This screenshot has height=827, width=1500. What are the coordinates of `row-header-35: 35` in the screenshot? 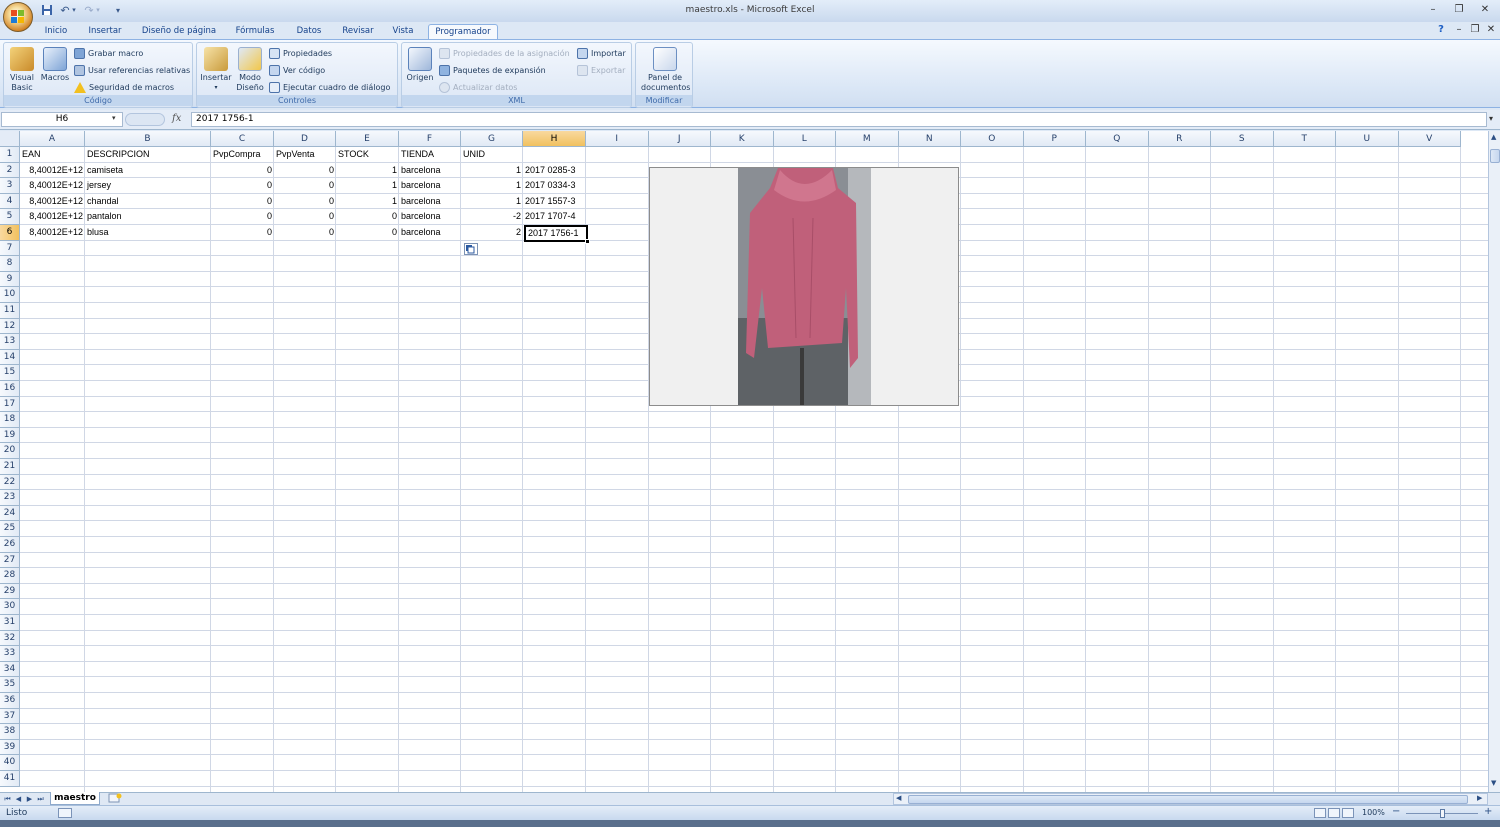 It's located at (10, 685).